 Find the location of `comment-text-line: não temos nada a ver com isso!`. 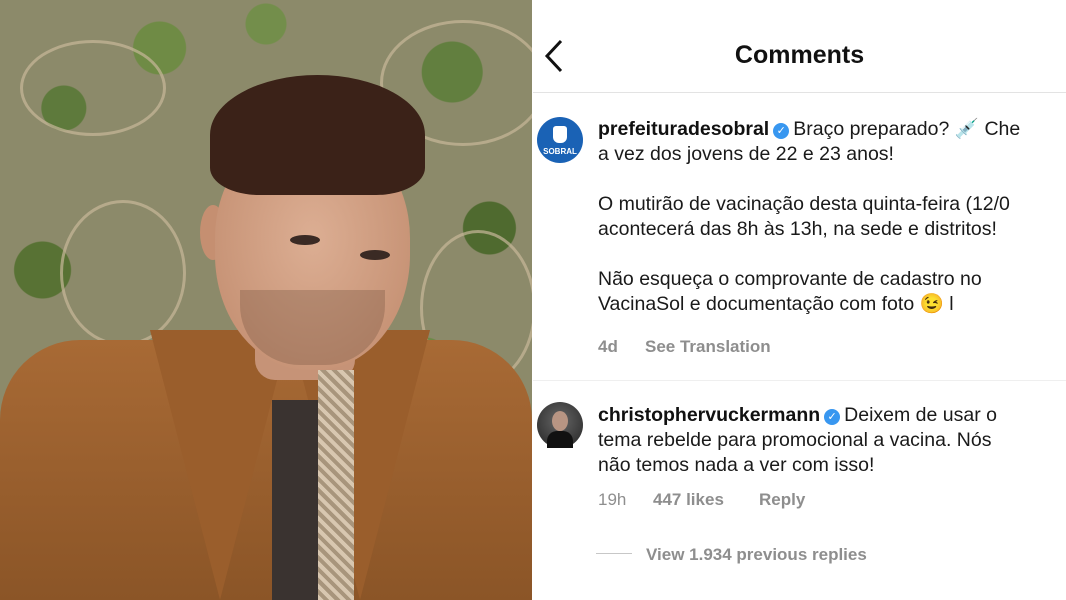

comment-text-line: não temos nada a ver com isso! is located at coordinates (736, 465).